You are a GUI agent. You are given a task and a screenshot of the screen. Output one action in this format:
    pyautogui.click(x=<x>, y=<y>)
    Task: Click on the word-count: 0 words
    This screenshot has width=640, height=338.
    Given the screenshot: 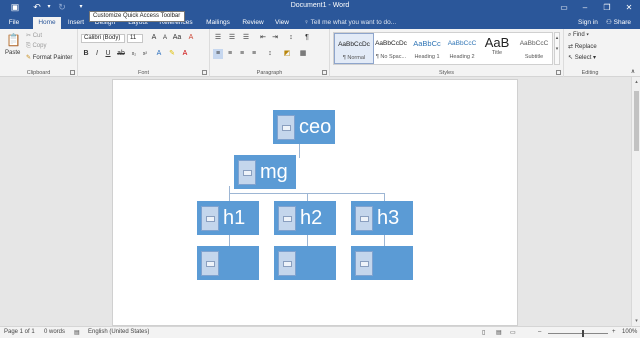 What is the action you would take?
    pyautogui.click(x=54, y=332)
    